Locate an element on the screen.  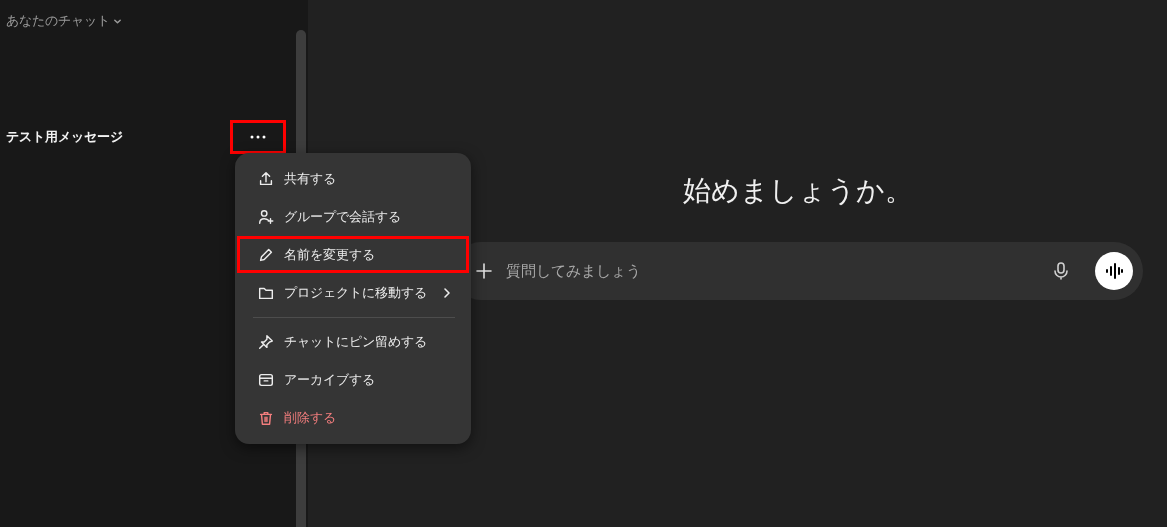
message-input: 質問してみましょう is located at coordinates (772, 271).